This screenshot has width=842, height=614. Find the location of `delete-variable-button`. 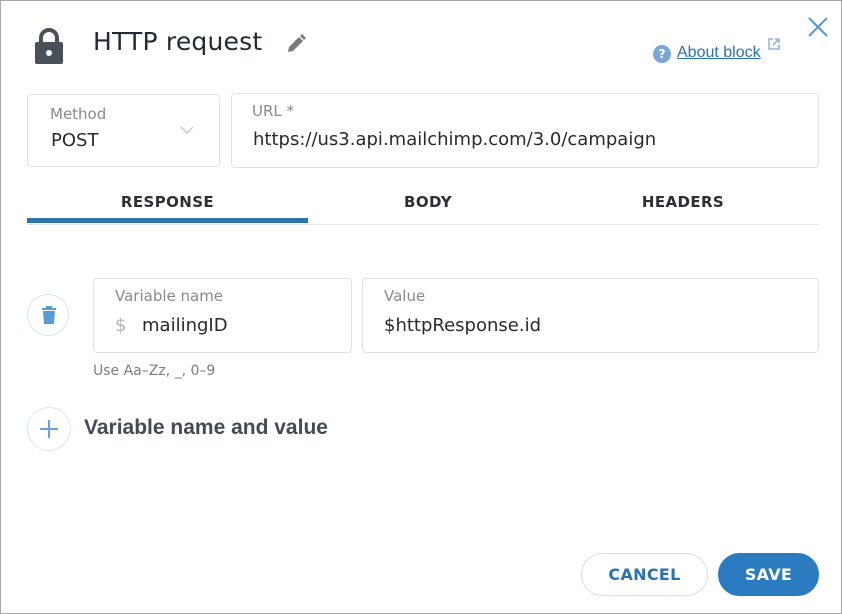

delete-variable-button is located at coordinates (48, 315).